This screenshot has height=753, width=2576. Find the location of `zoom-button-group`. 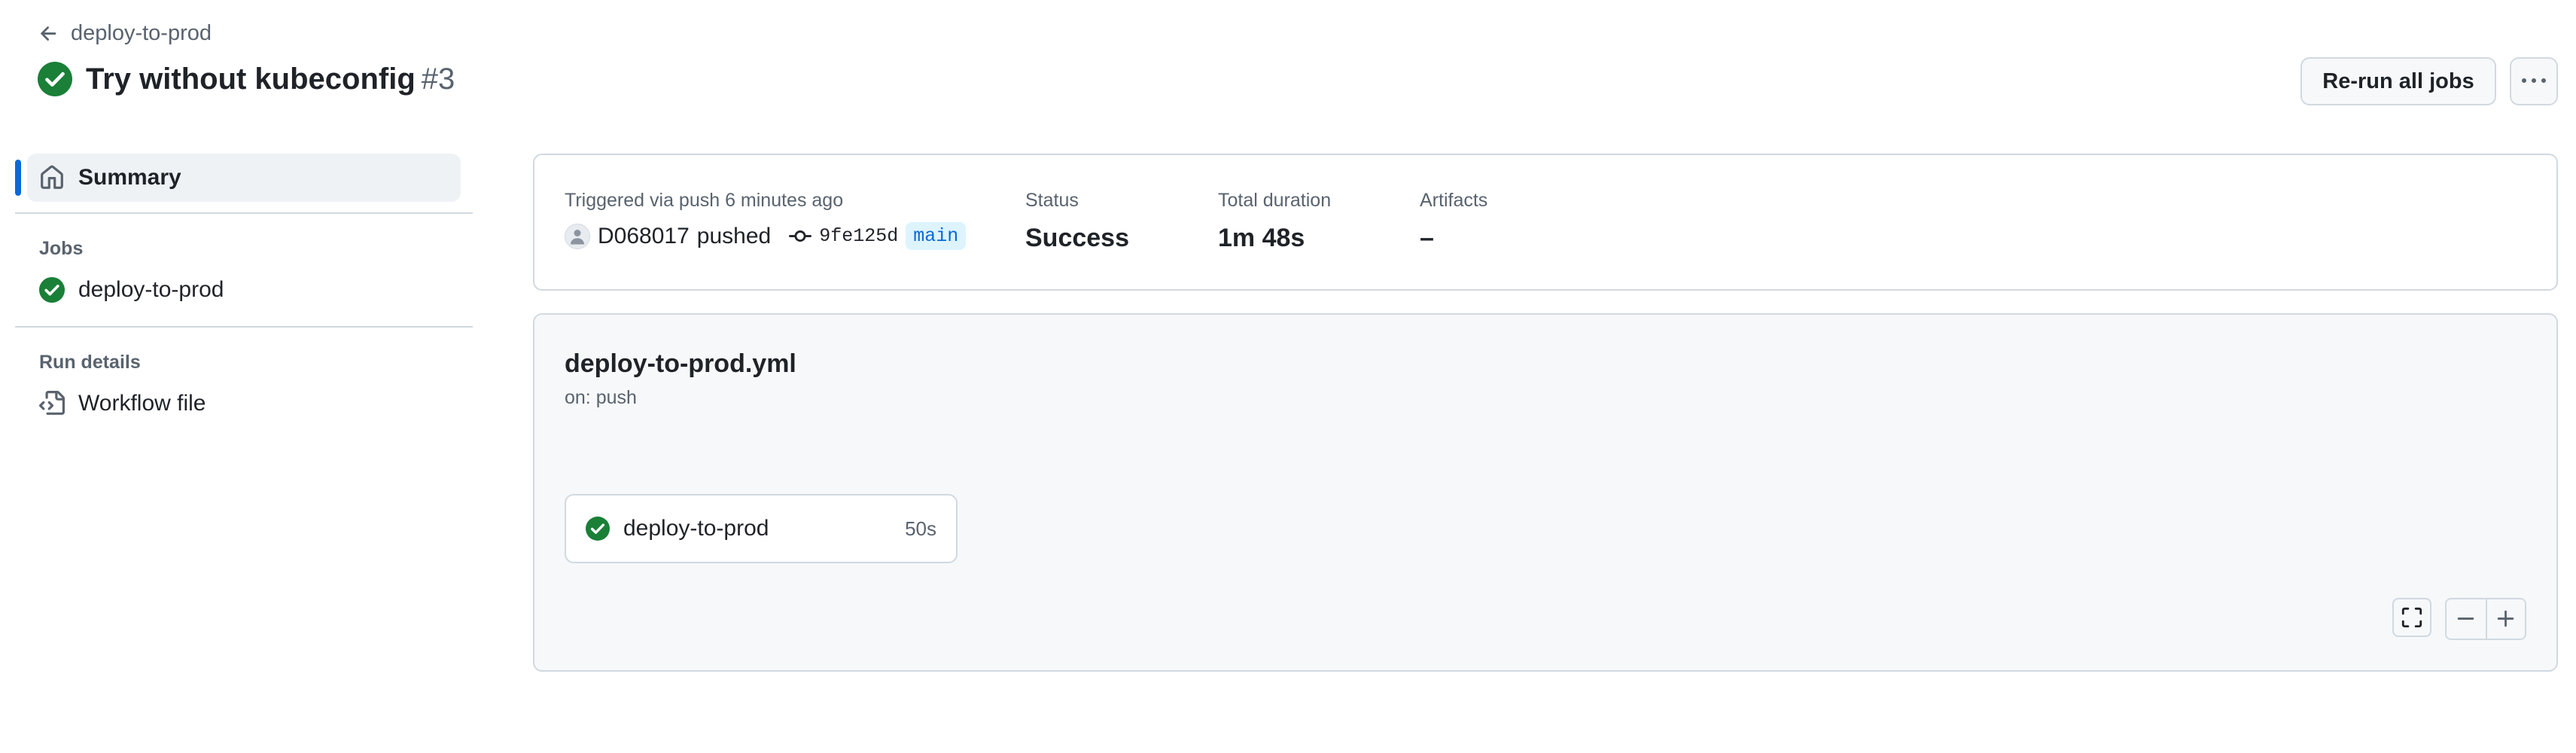

zoom-button-group is located at coordinates (2486, 619).